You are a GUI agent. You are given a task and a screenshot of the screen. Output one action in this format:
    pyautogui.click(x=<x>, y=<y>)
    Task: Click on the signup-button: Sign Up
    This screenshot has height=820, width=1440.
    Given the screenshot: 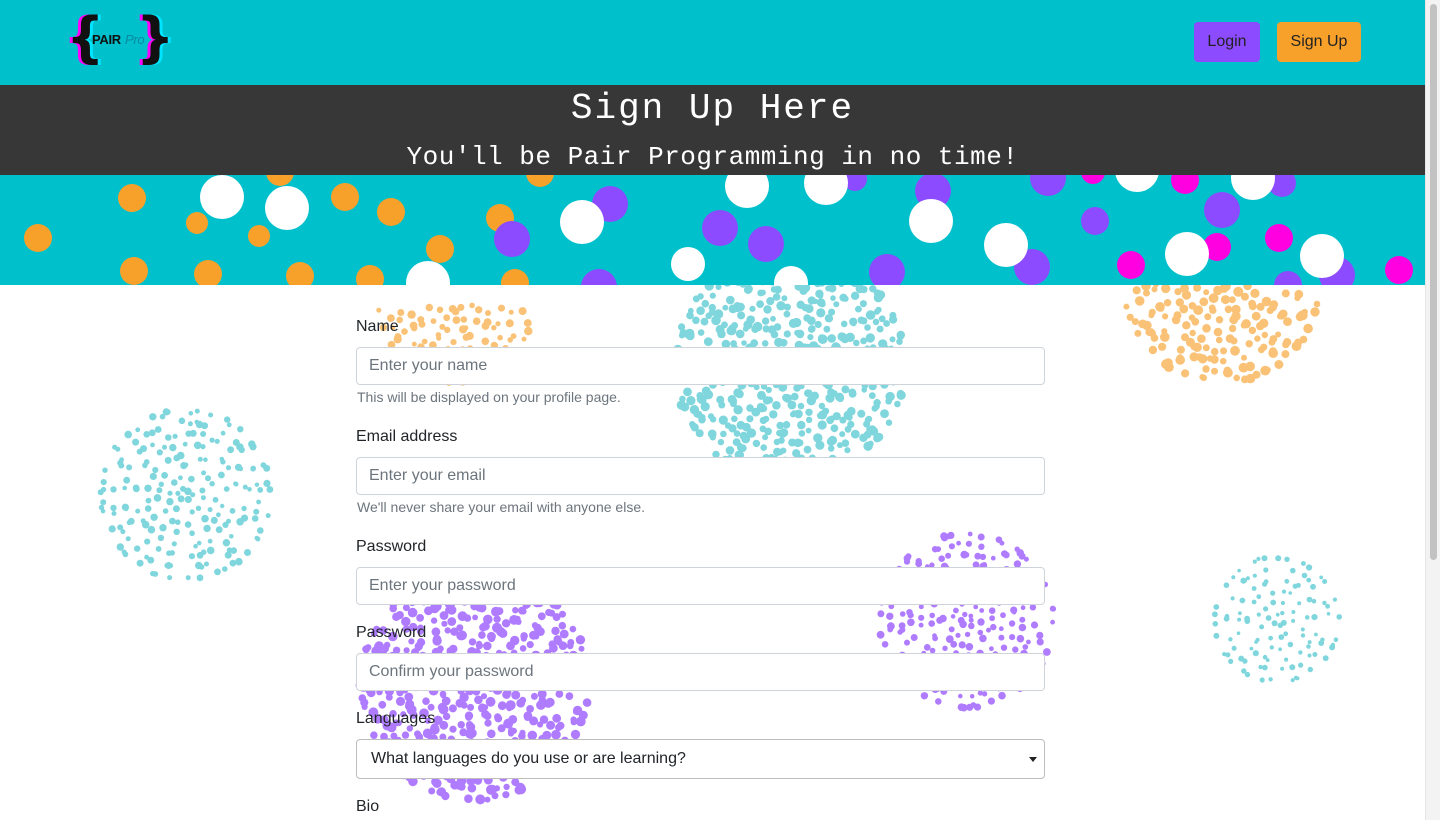 What is the action you would take?
    pyautogui.click(x=1319, y=42)
    